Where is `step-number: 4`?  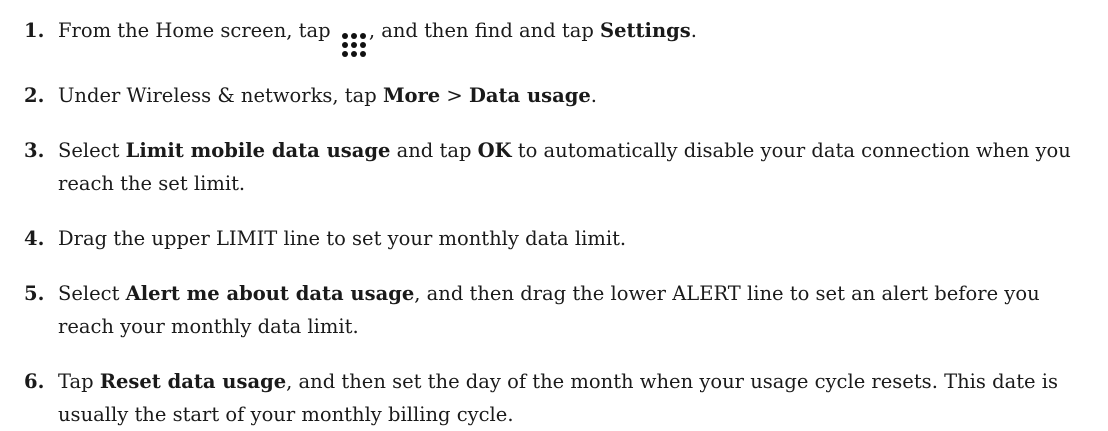
step-number: 4 is located at coordinates (34, 238).